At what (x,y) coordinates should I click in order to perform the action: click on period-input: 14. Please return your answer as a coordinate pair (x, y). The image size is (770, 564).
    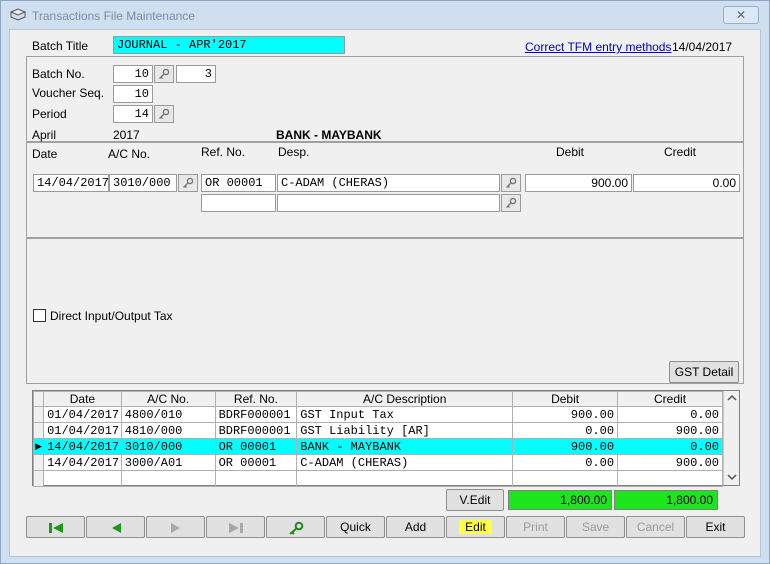
    Looking at the image, I should click on (133, 114).